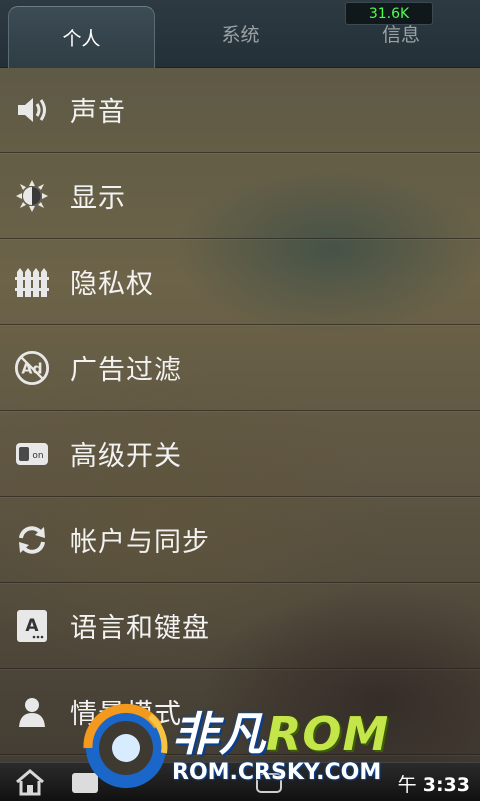 Image resolution: width=480 pixels, height=801 pixels. I want to click on watermark-brand: 非凡ROM, so click(280, 731).